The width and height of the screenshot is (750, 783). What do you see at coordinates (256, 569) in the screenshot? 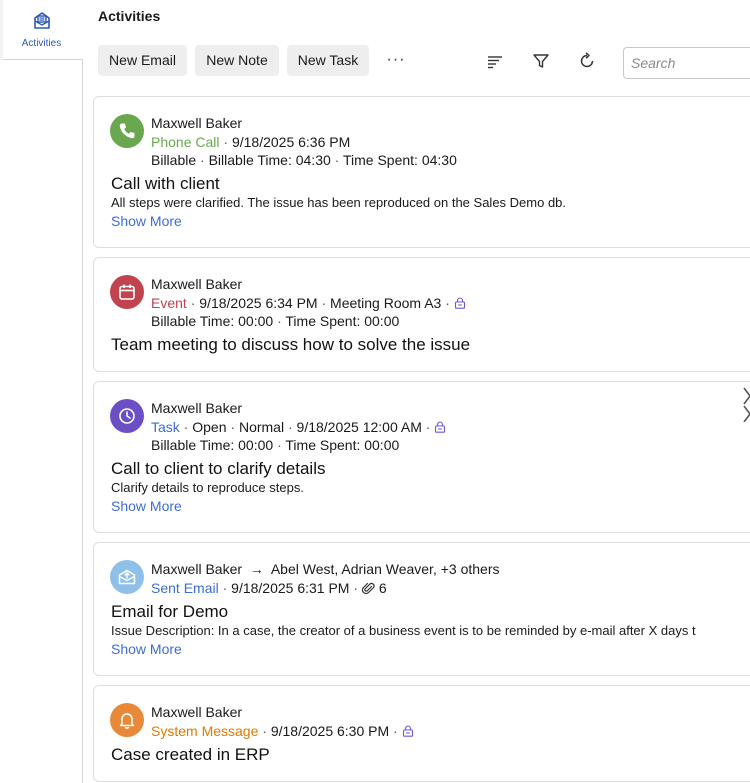
I see `arrow-right-icon: →` at bounding box center [256, 569].